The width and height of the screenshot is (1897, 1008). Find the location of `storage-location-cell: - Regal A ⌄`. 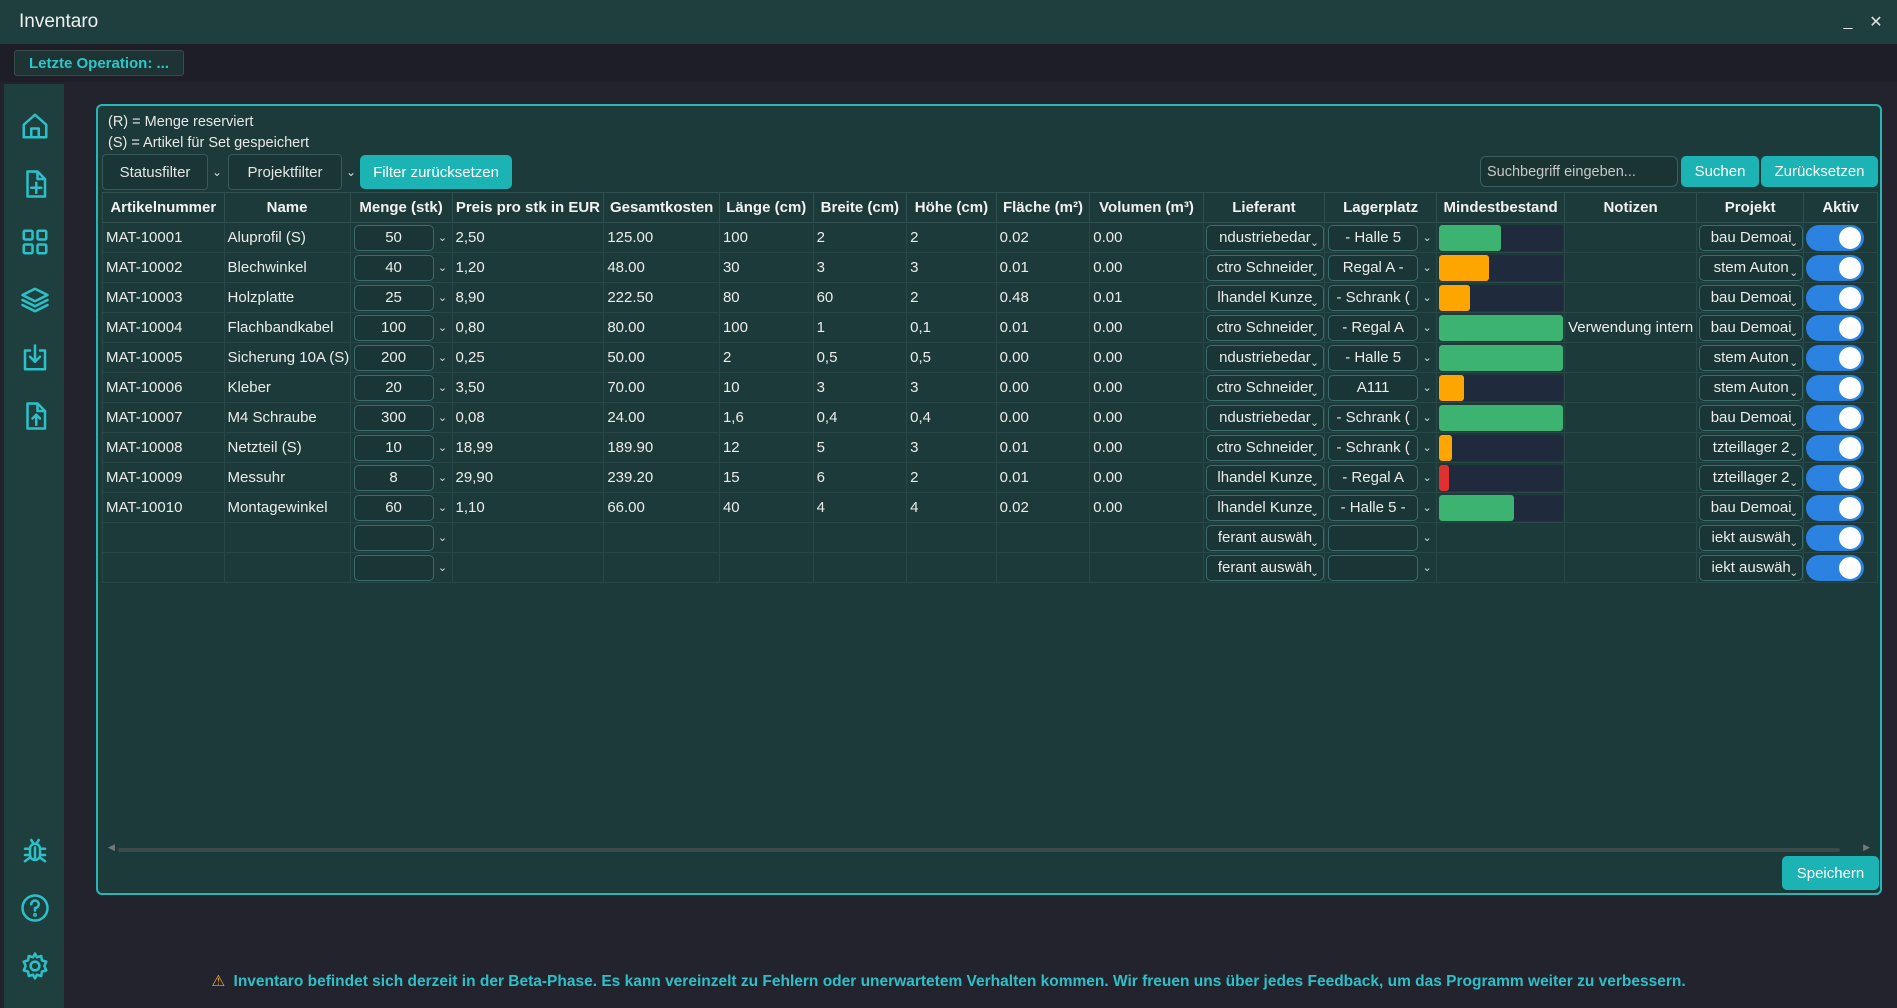

storage-location-cell: - Regal A ⌄ is located at coordinates (1381, 327).